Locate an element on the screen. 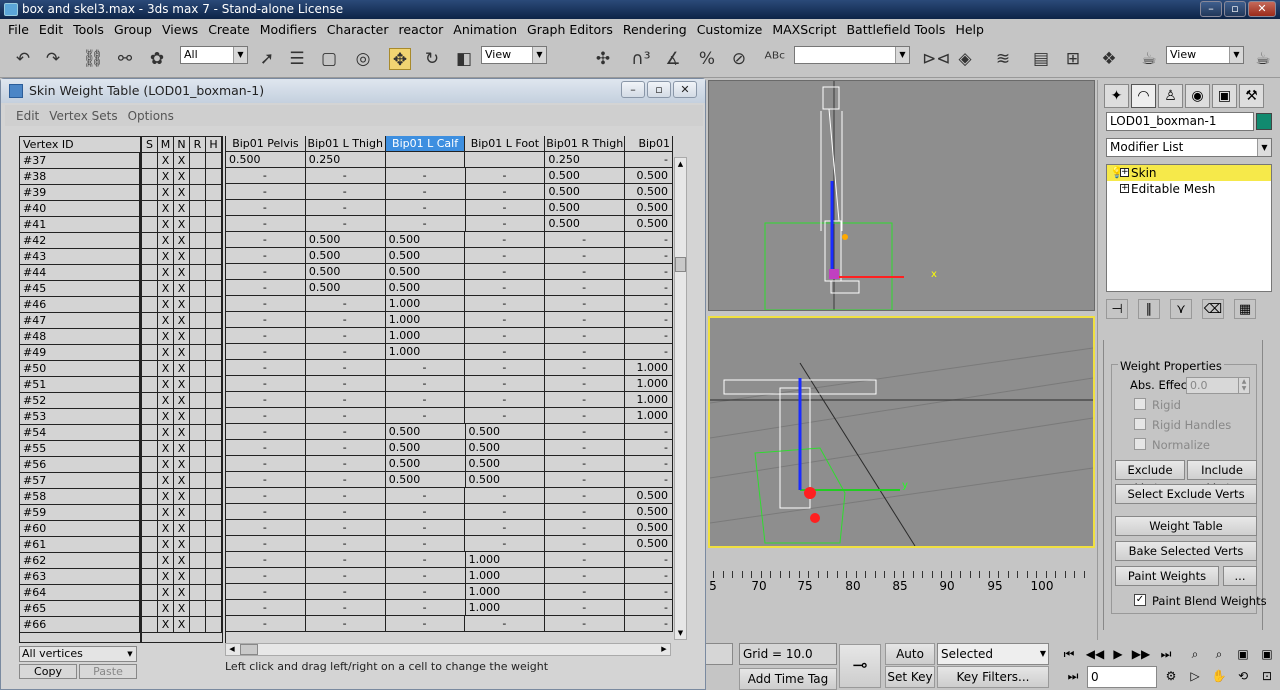  modify-tab-icon: ◠ is located at coordinates (1143, 96).